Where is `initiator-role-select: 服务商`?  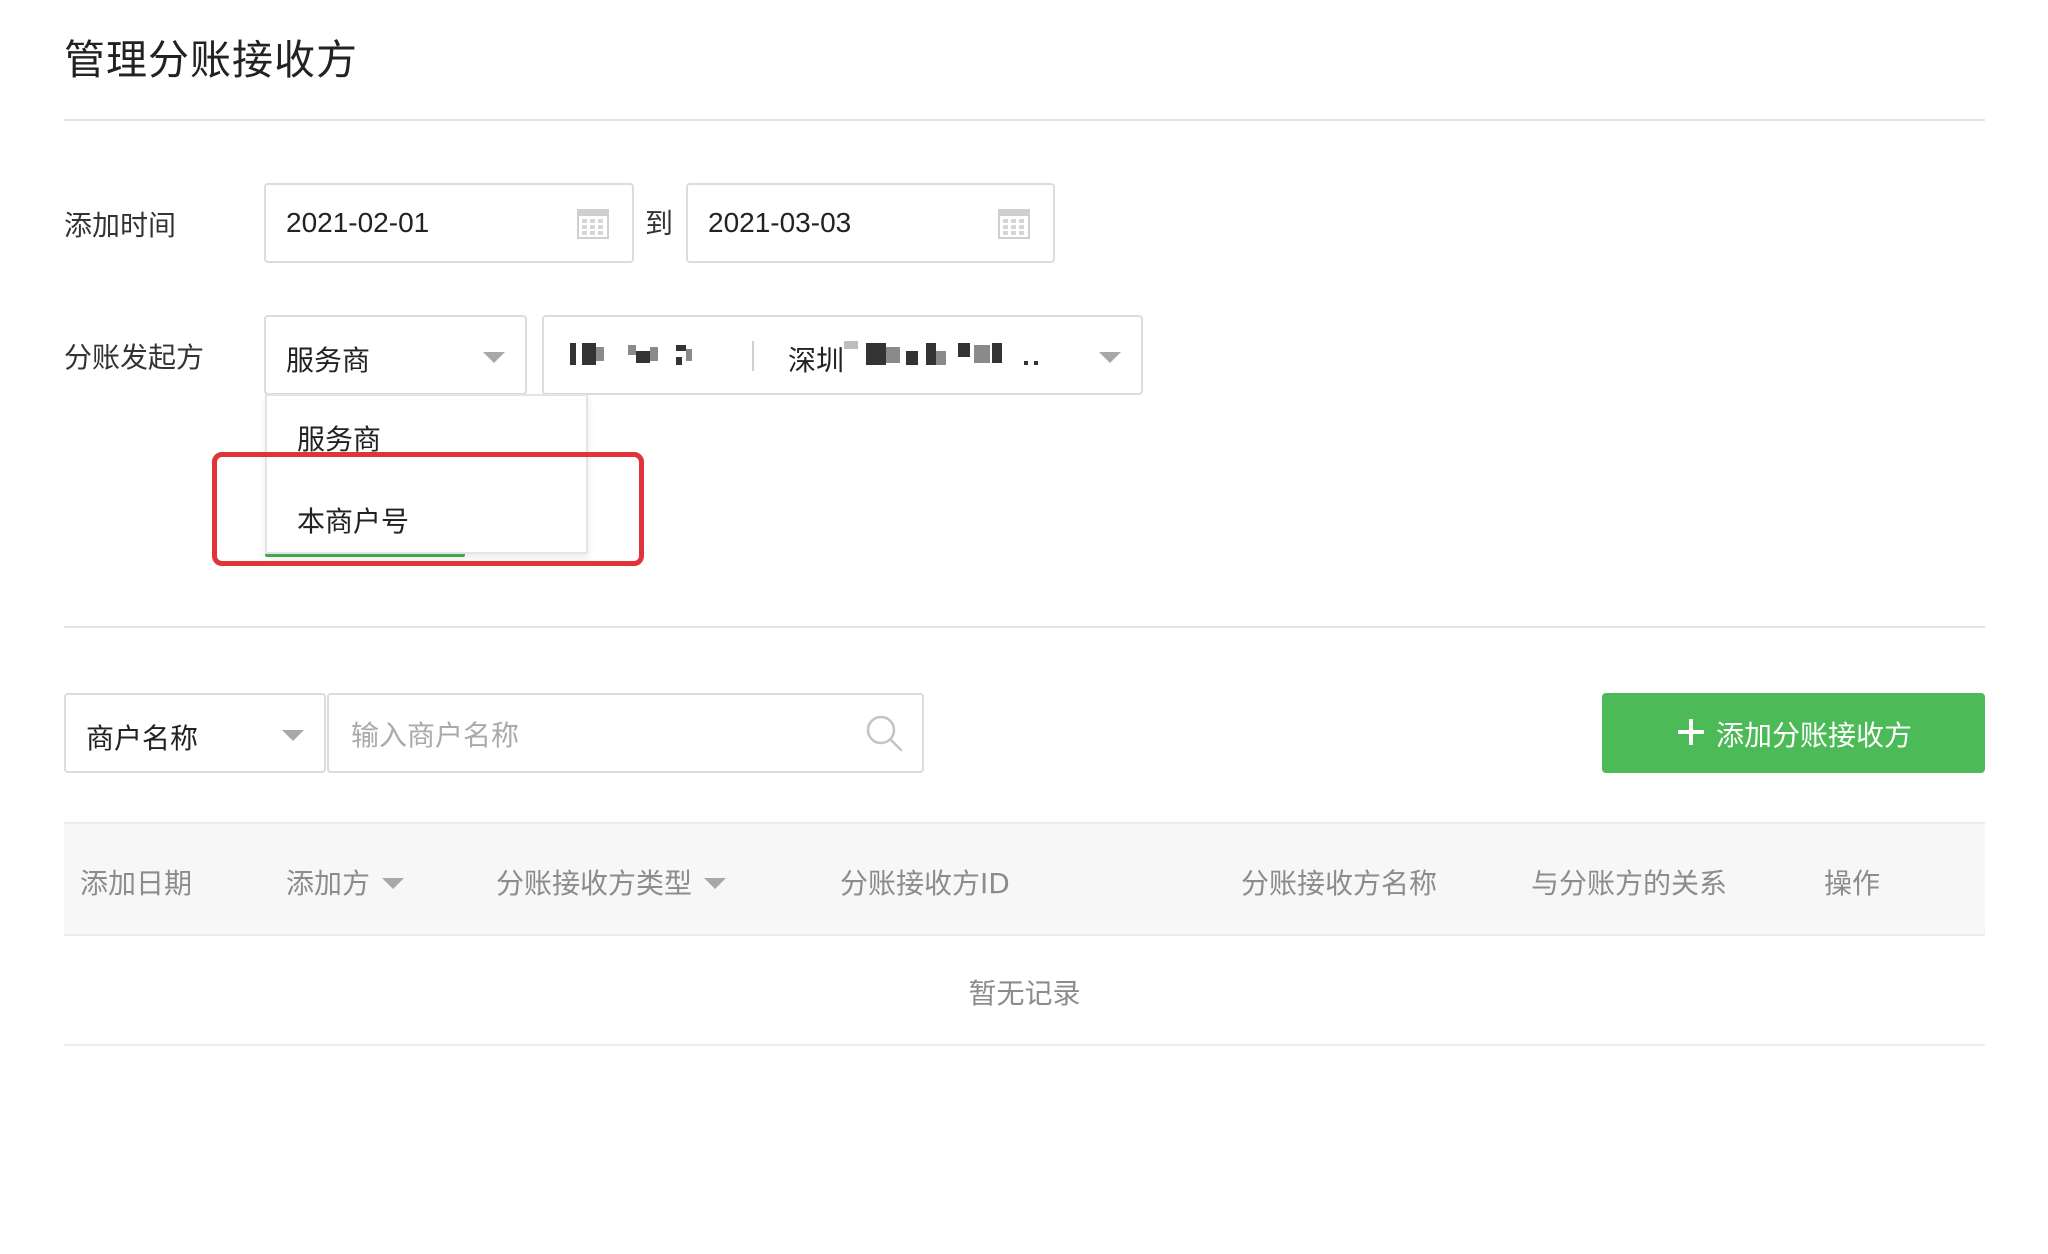
initiator-role-select: 服务商 is located at coordinates (395, 355).